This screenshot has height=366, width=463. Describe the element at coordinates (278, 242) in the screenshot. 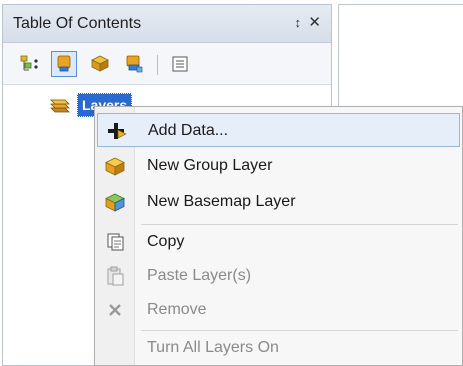

I see `menu-item-copy: Copy` at that location.